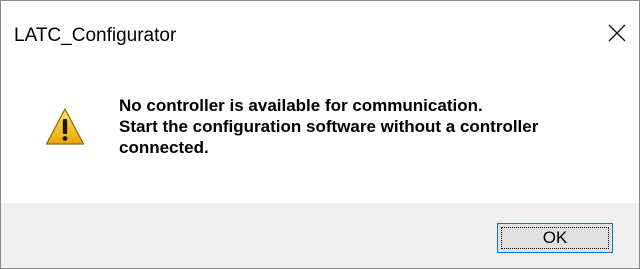  I want to click on ok-button: OK, so click(555, 238).